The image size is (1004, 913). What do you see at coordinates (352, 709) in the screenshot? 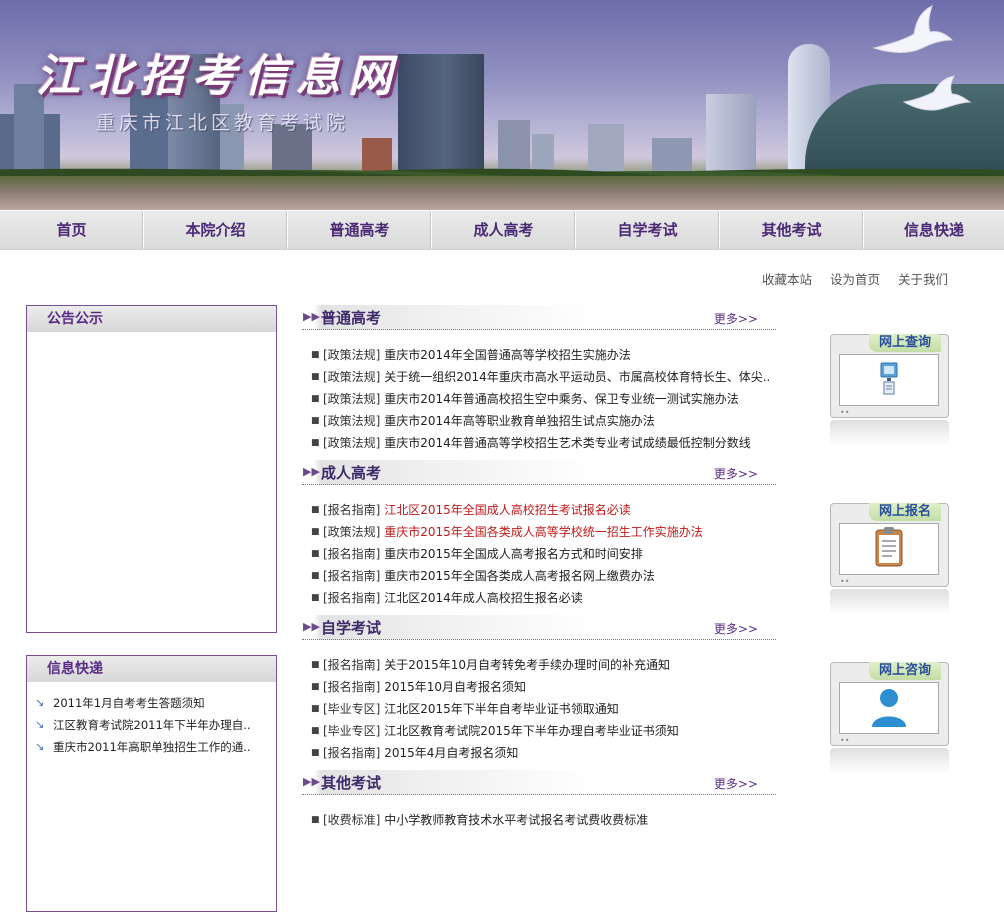
I see `article-category: [毕业专区]` at bounding box center [352, 709].